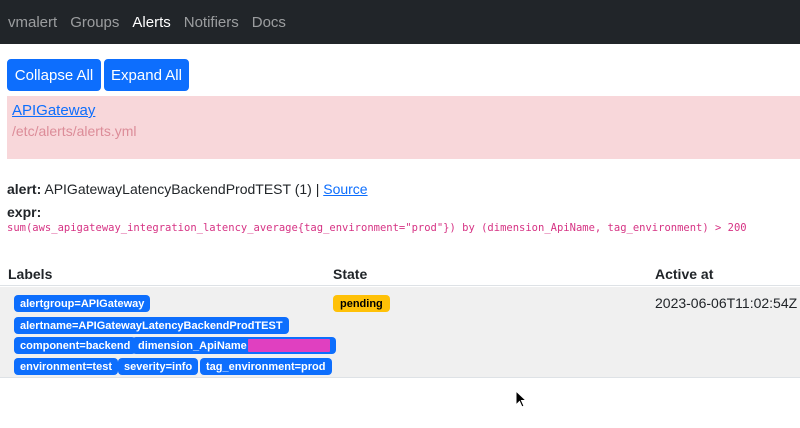 This screenshot has width=800, height=428. I want to click on top-navbar: vmalert Groups Alerts Notifiers Docs, so click(400, 22).